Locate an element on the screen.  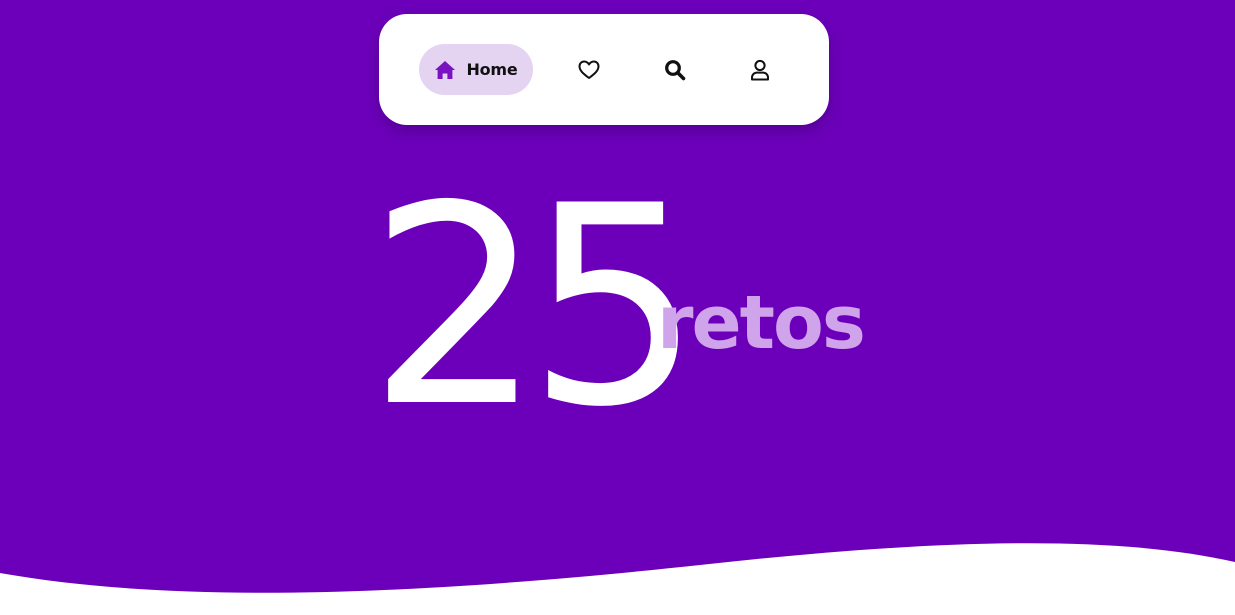
bottom-wave is located at coordinates (617, 579).